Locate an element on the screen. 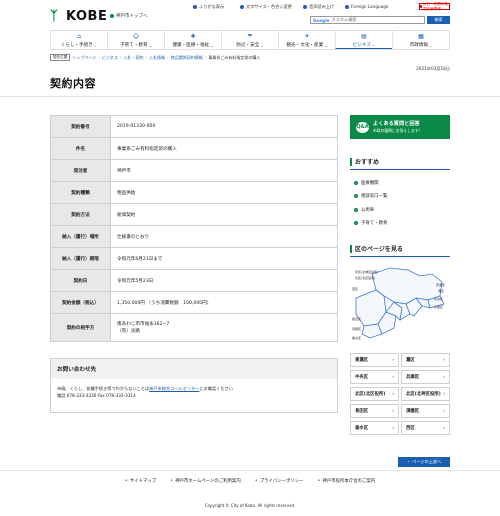 The height and width of the screenshot is (516, 500). furigana-icon is located at coordinates (195, 7).